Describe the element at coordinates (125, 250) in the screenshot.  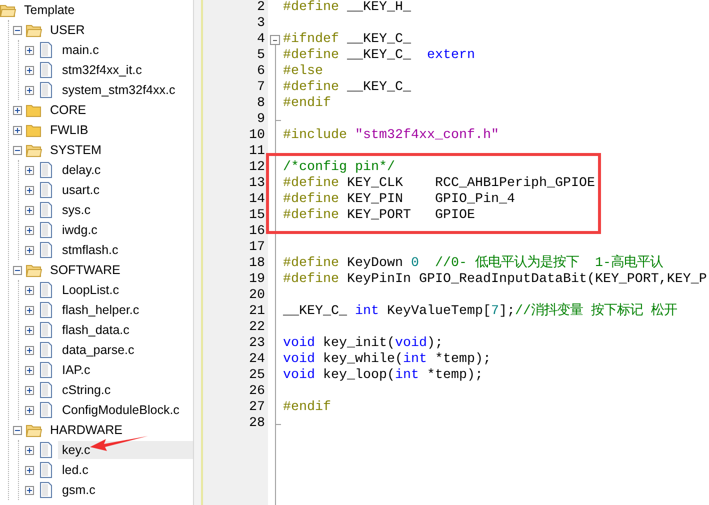
I see `file-label: stmflash.c` at that location.